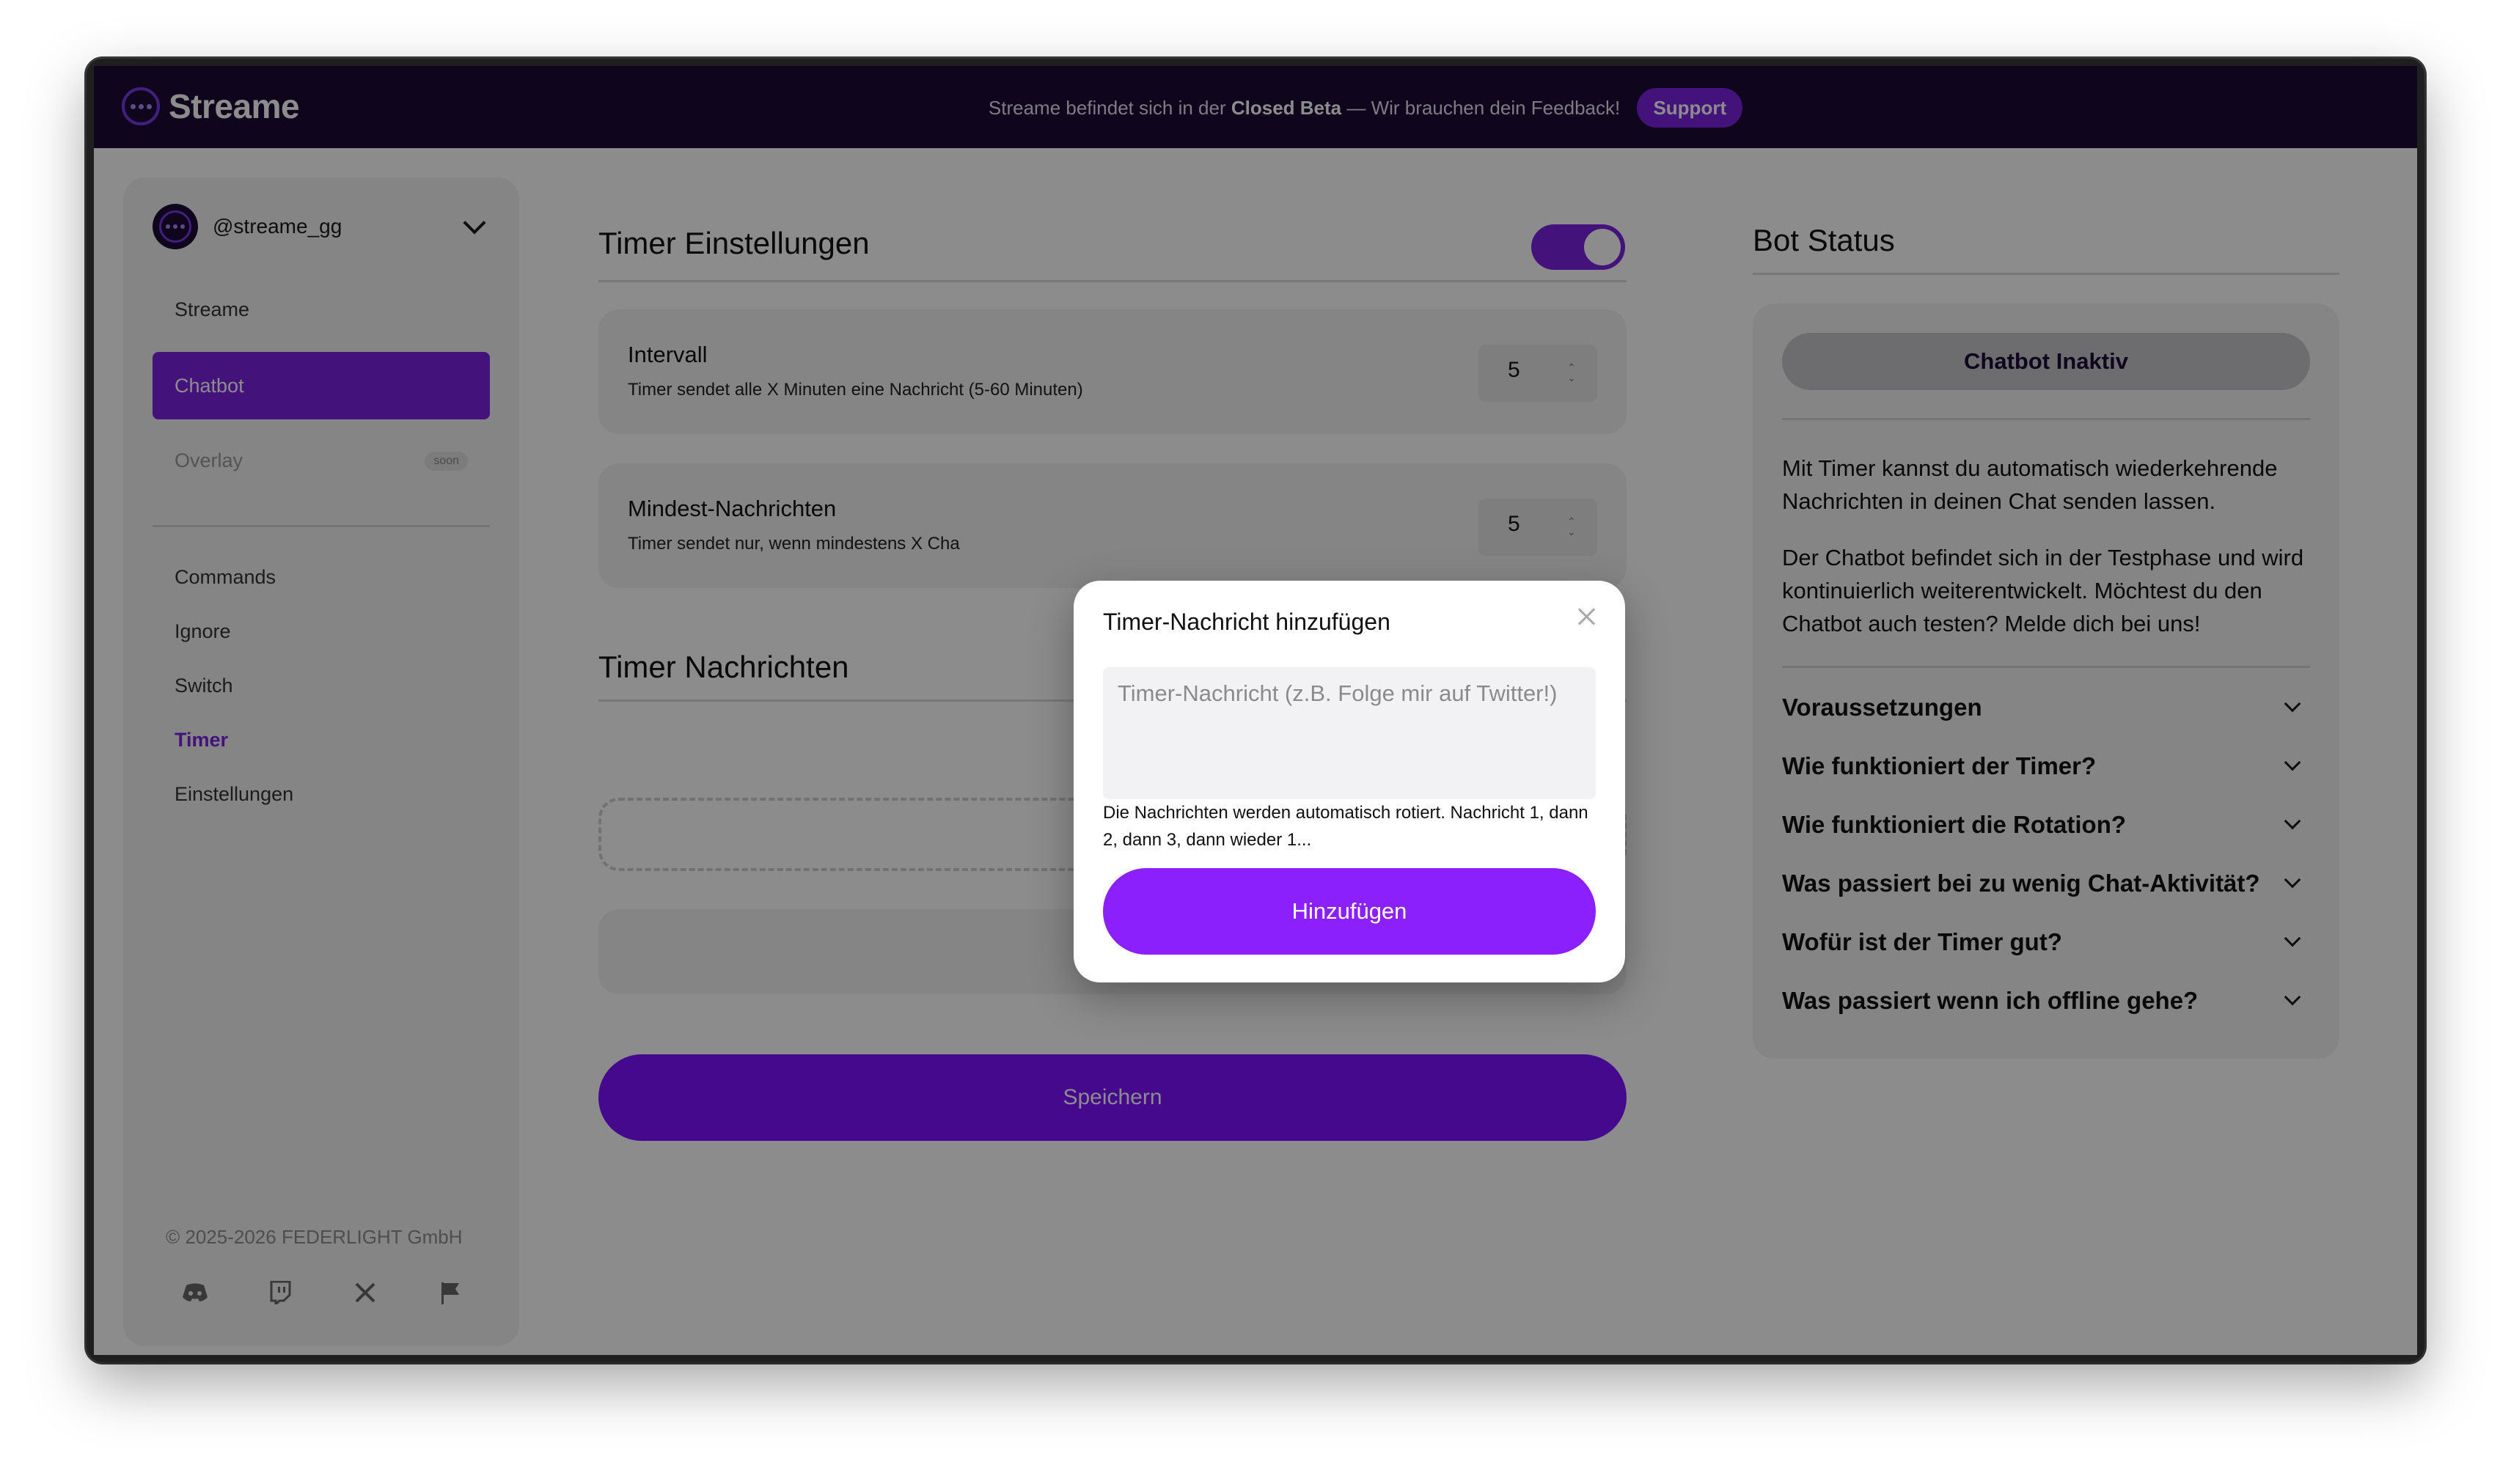 This screenshot has height=1484, width=2511. Describe the element at coordinates (1586, 617) in the screenshot. I see `close-icon` at that location.